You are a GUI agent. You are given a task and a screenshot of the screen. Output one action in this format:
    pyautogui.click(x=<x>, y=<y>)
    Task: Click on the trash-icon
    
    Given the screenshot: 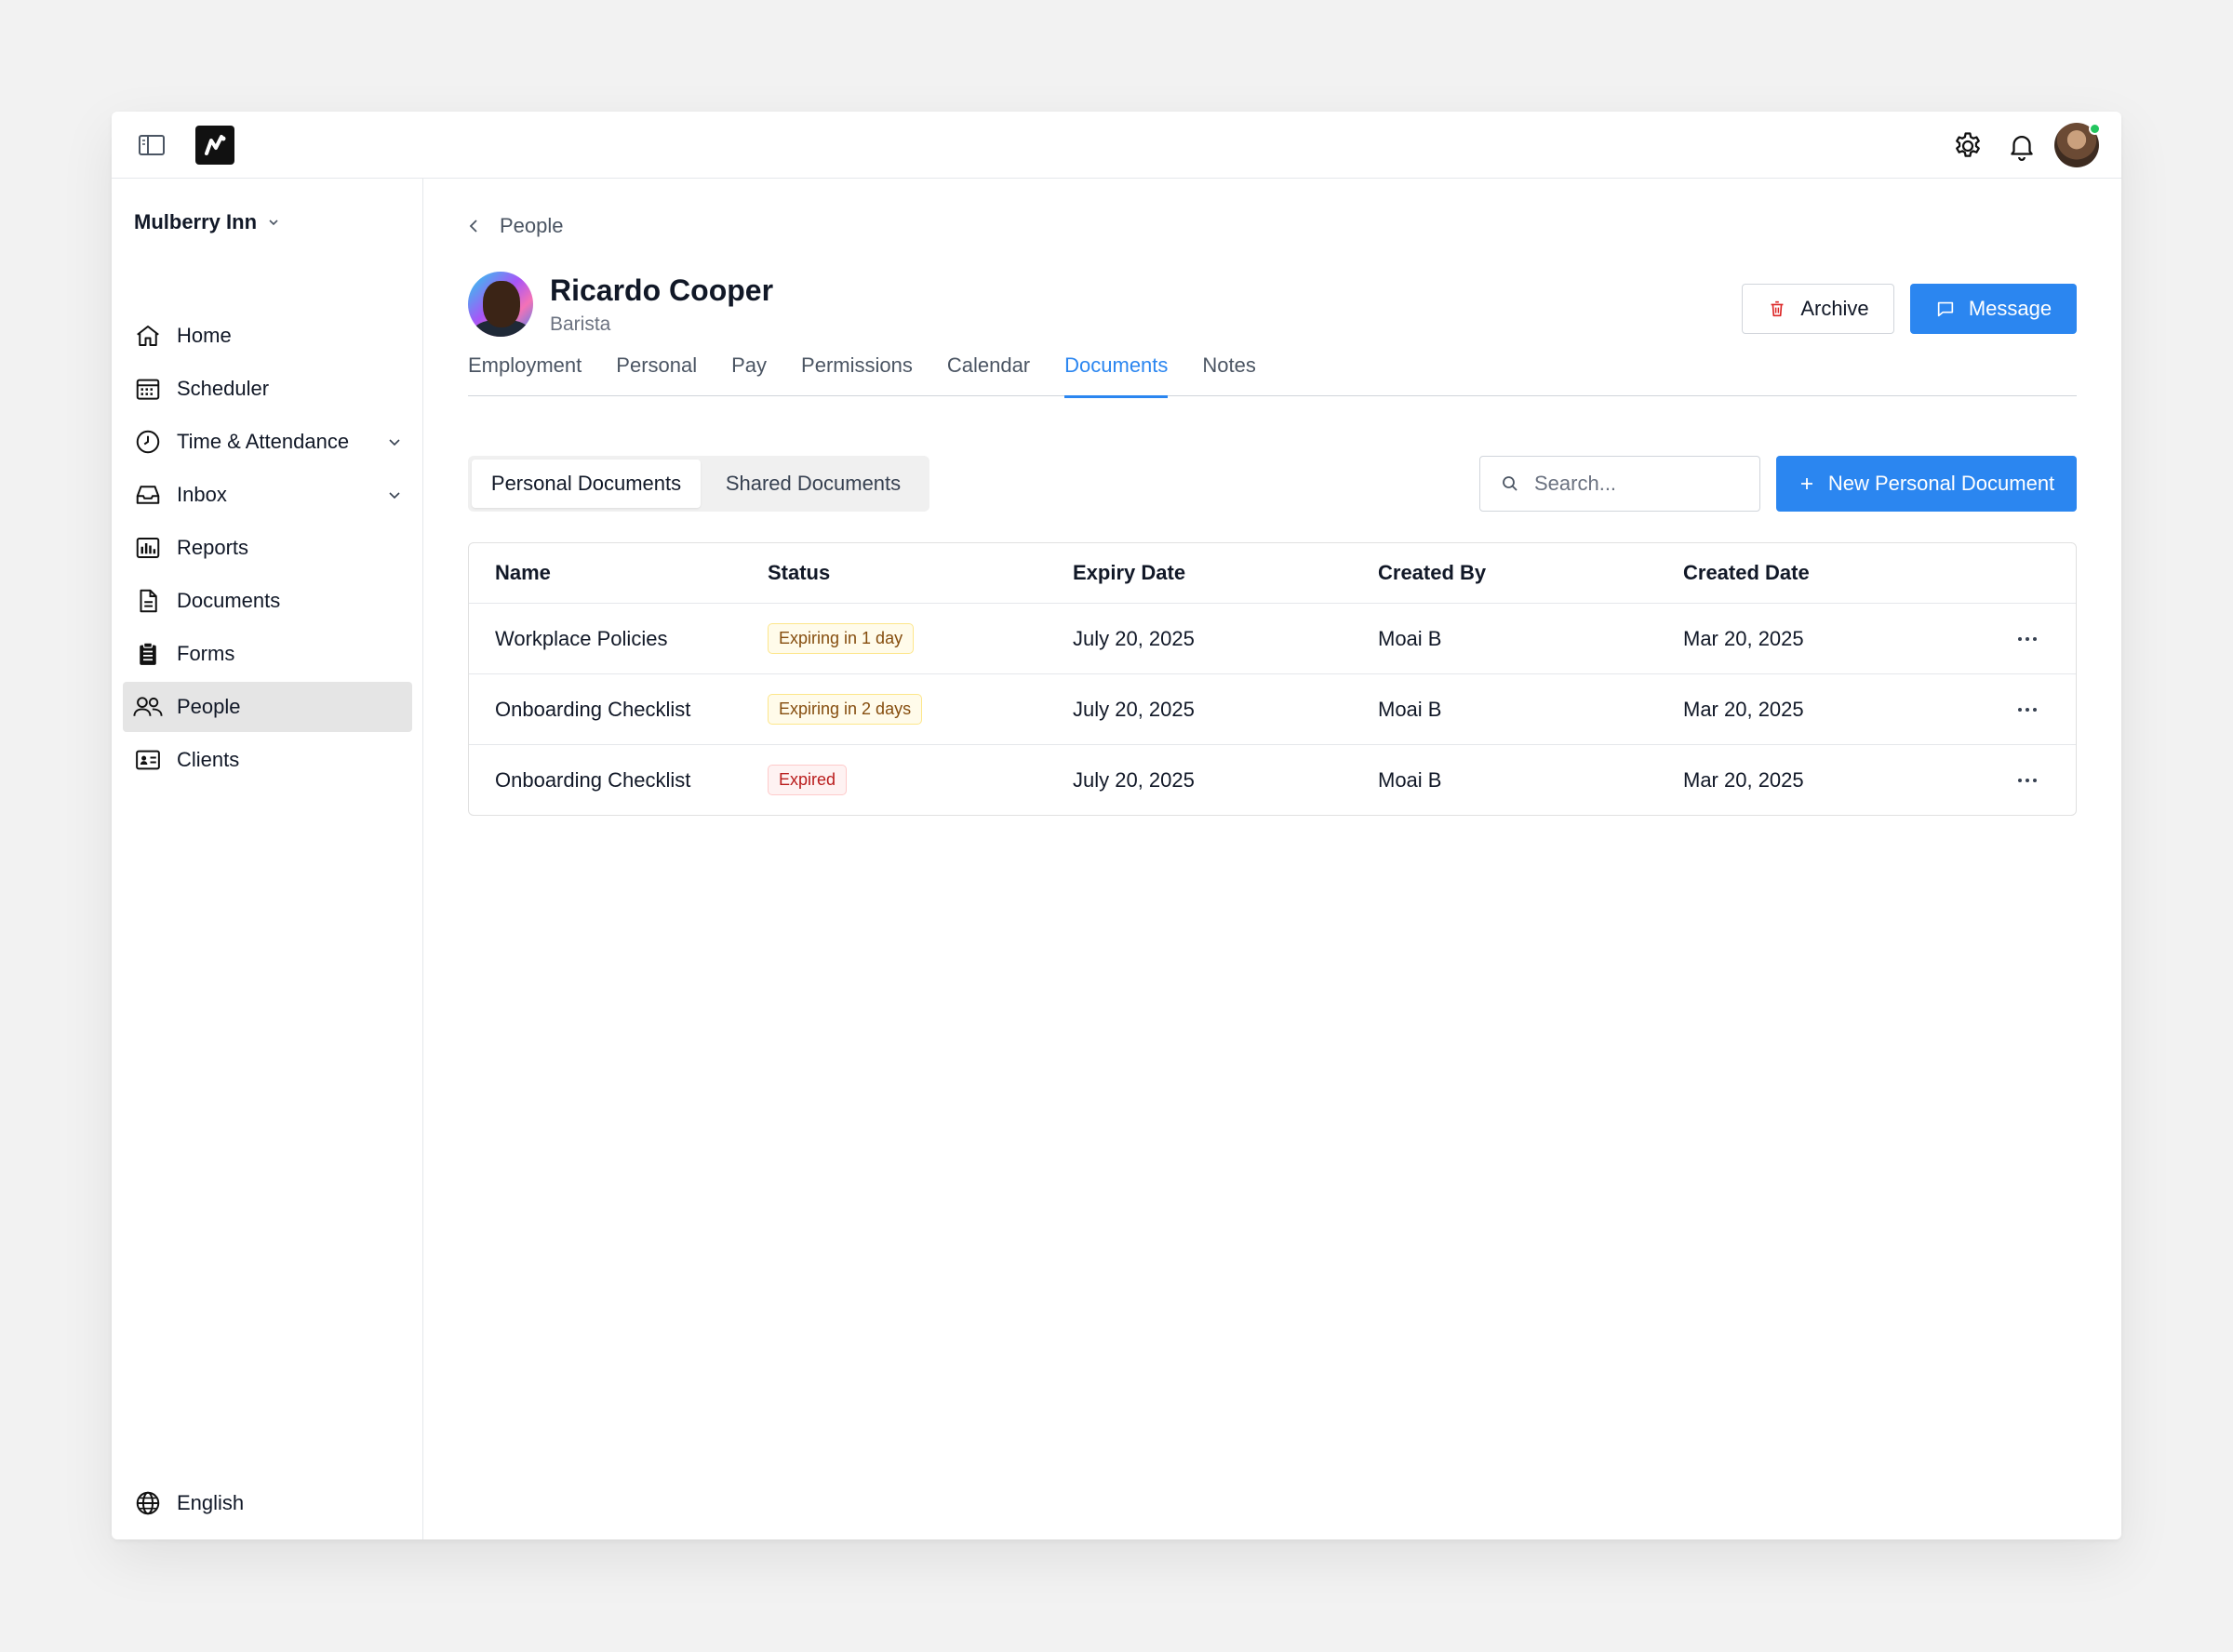 What is the action you would take?
    pyautogui.click(x=1777, y=308)
    